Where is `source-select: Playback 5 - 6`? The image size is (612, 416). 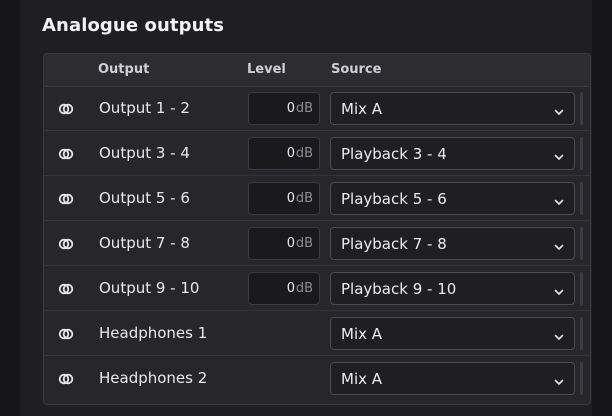 source-select: Playback 5 - 6 is located at coordinates (452, 198).